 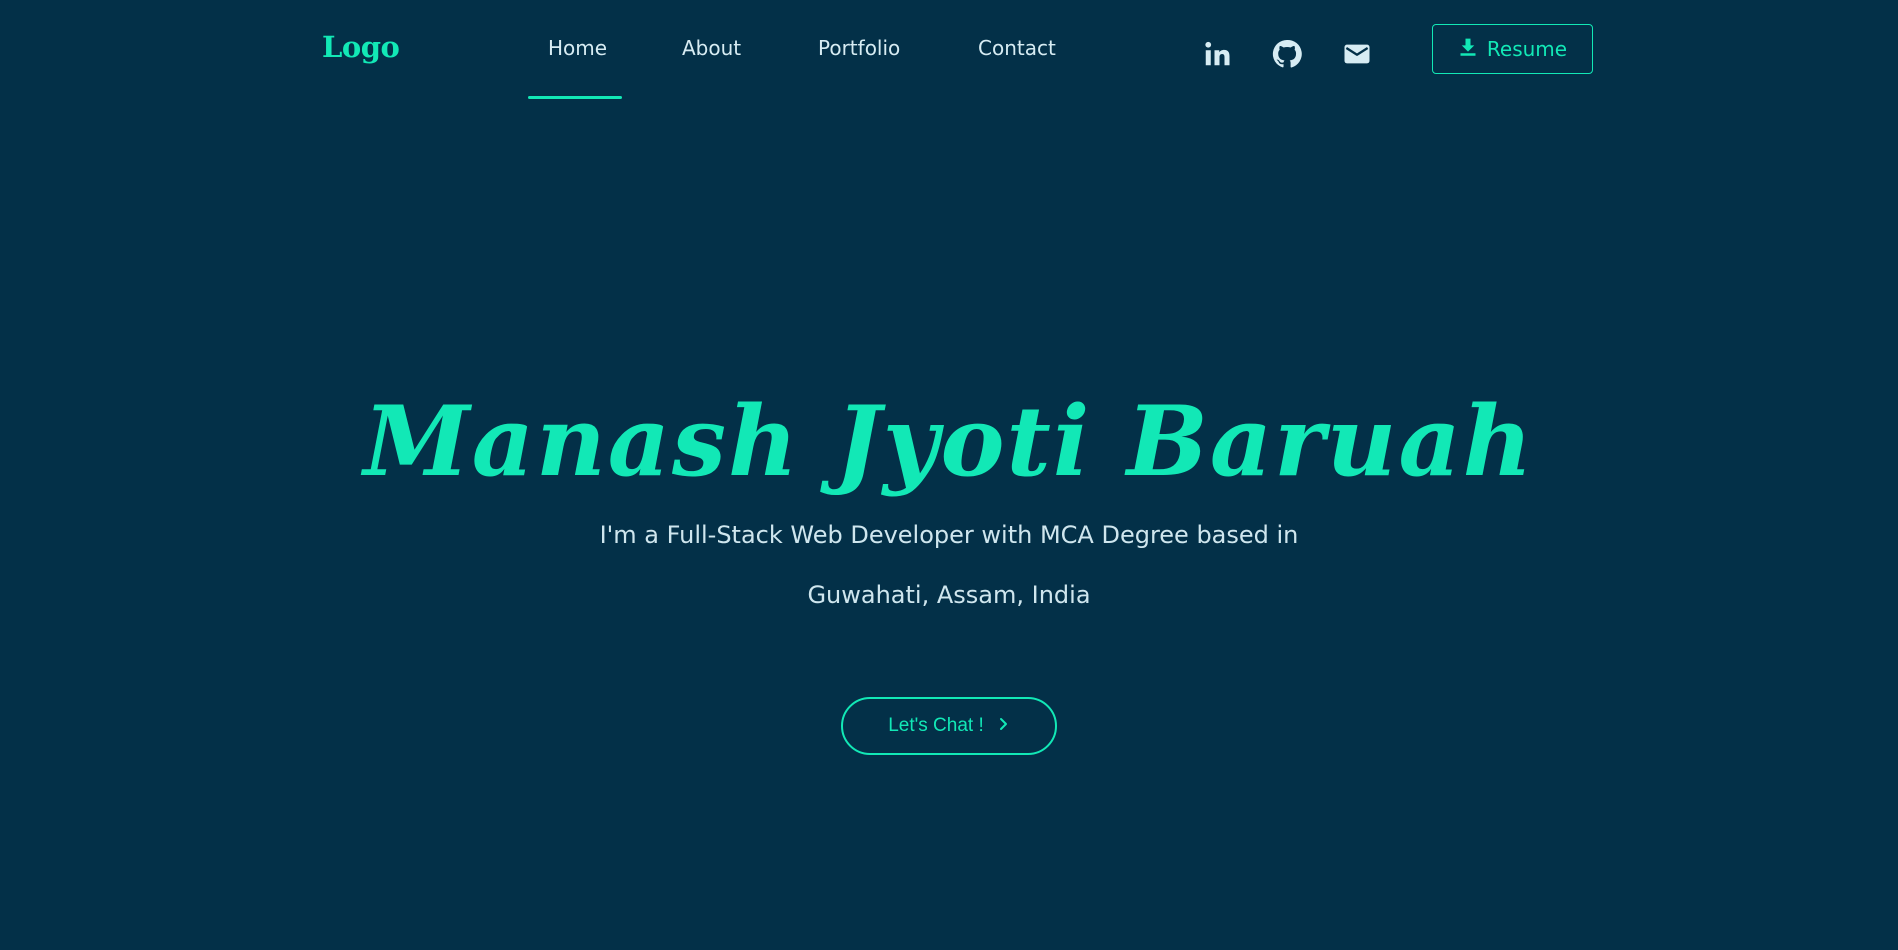 What do you see at coordinates (1527, 49) in the screenshot?
I see `resume-label: Resume` at bounding box center [1527, 49].